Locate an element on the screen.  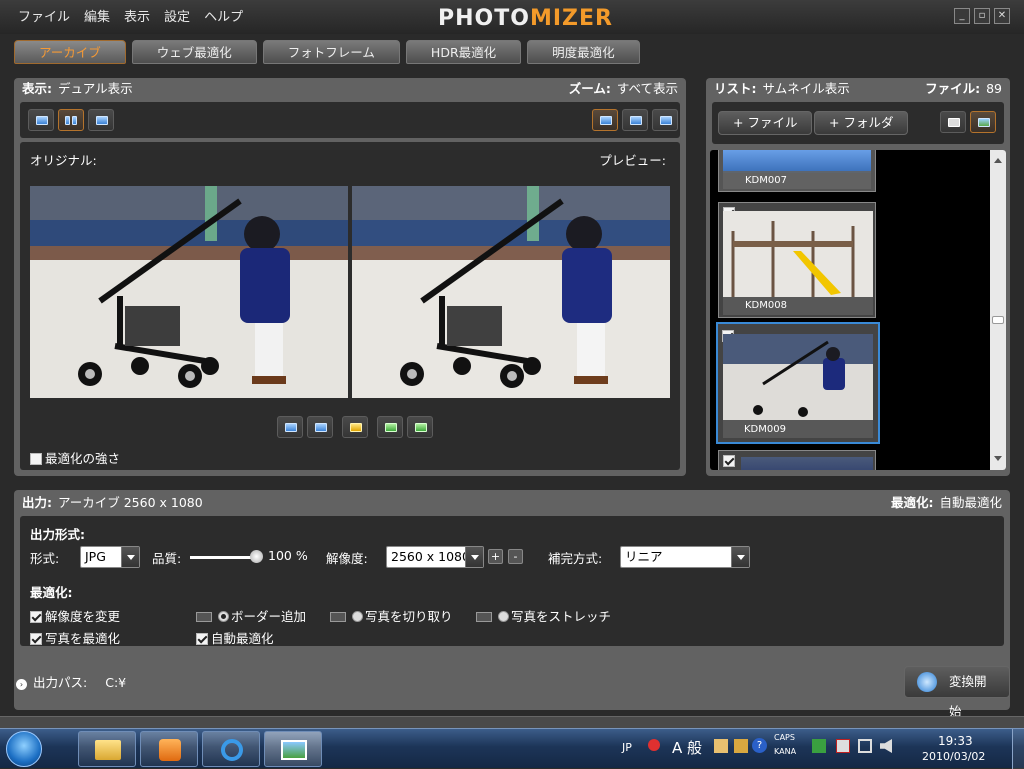
quality-slider is located at coordinates (223, 557).